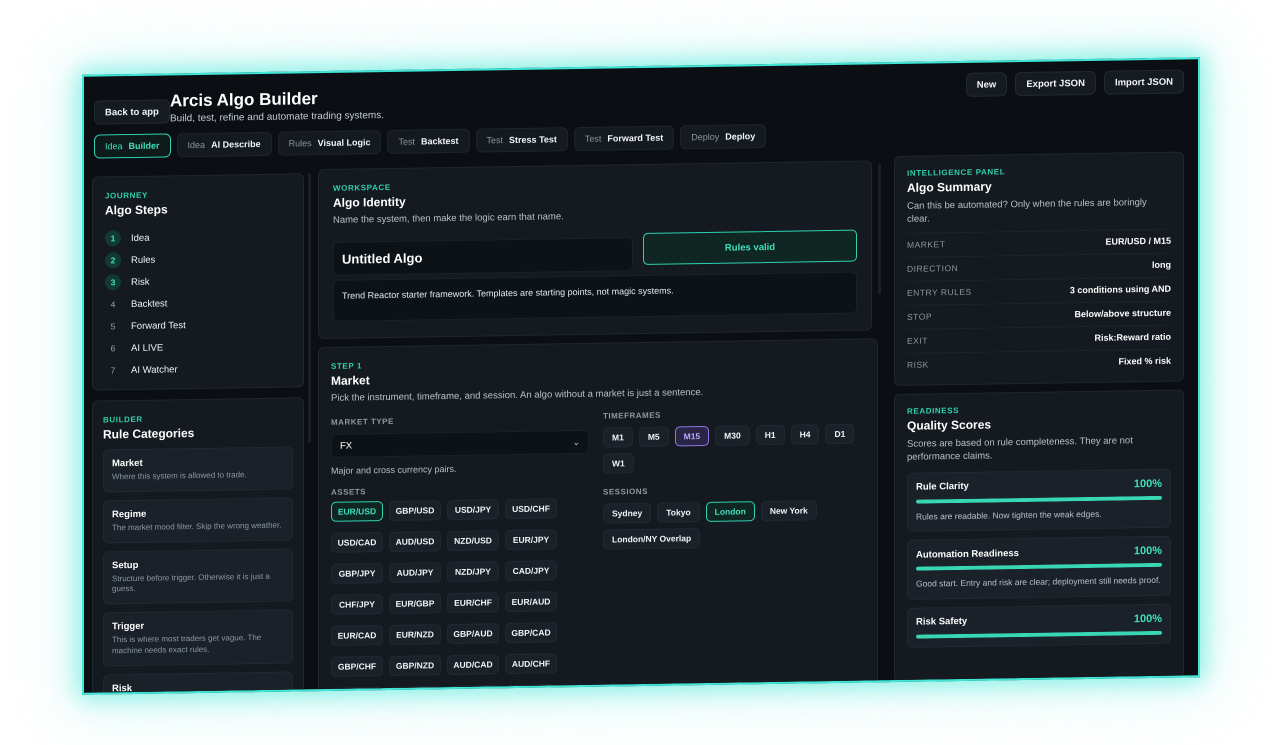 This screenshot has height=745, width=1276. What do you see at coordinates (198, 346) in the screenshot?
I see `step-ai-live: 6 AI LIVE` at bounding box center [198, 346].